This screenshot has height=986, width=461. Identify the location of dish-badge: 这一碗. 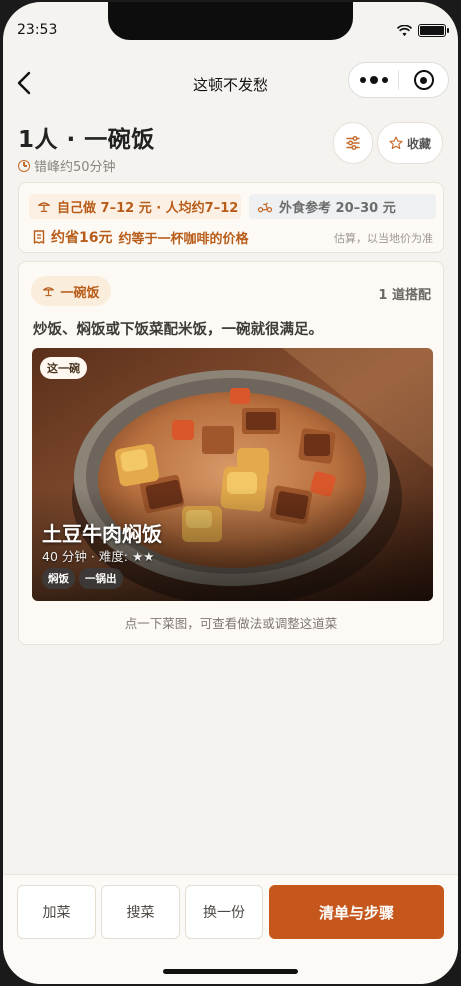
(63, 368).